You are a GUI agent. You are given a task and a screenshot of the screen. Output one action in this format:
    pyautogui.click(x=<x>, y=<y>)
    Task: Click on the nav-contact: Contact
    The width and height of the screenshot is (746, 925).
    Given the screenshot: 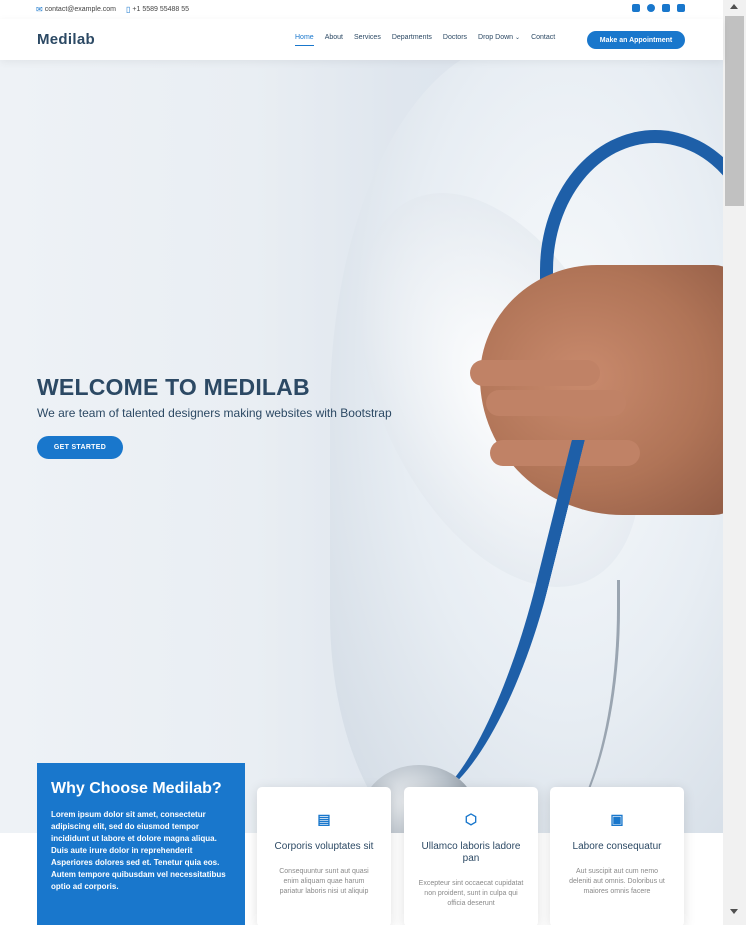 What is the action you would take?
    pyautogui.click(x=543, y=40)
    